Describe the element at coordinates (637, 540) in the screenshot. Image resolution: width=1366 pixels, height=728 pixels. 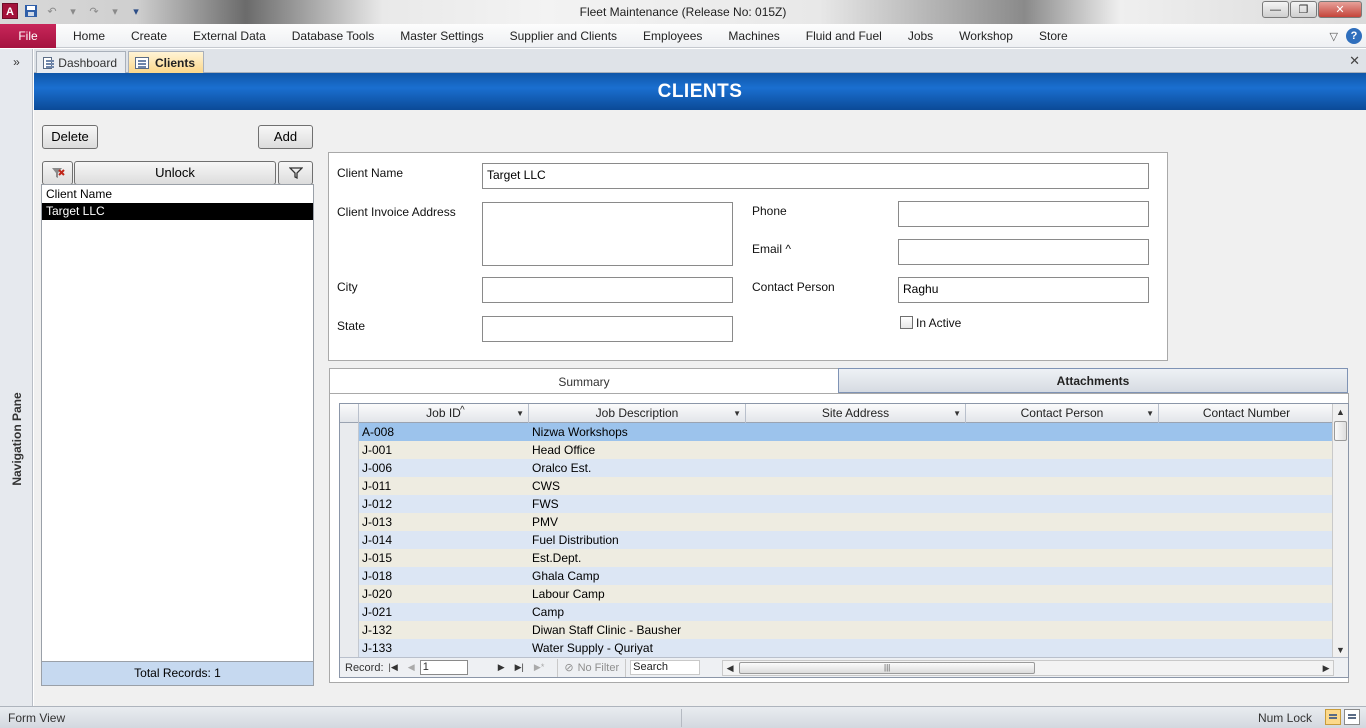
I see `cell-job-description: Fuel Distribution` at that location.